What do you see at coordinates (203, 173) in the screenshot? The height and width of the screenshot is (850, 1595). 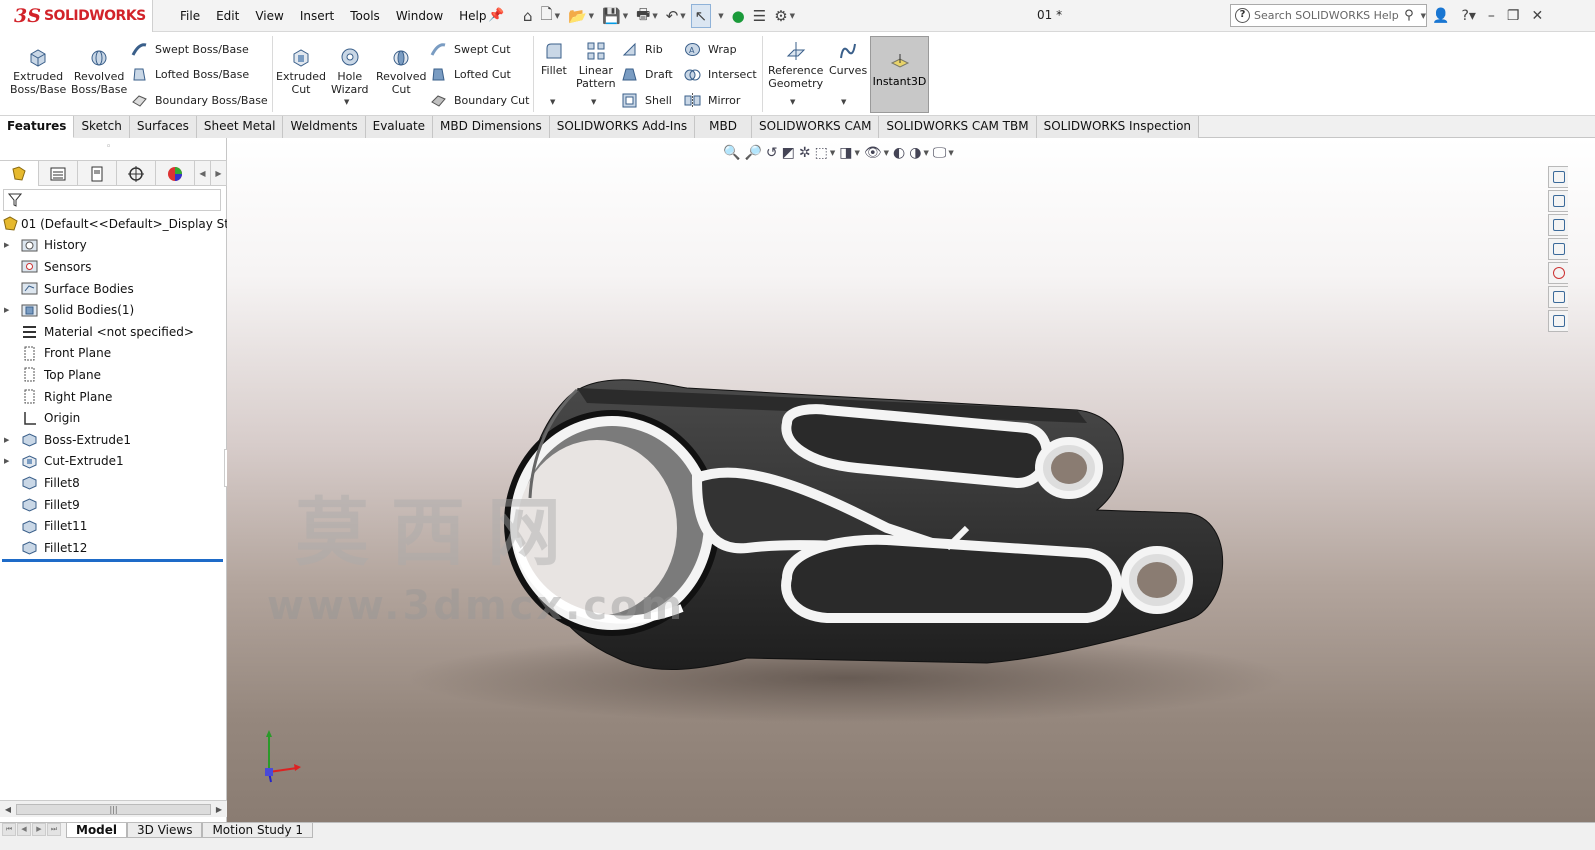 I see `tabs-scroll-left-icon: ◀` at bounding box center [203, 173].